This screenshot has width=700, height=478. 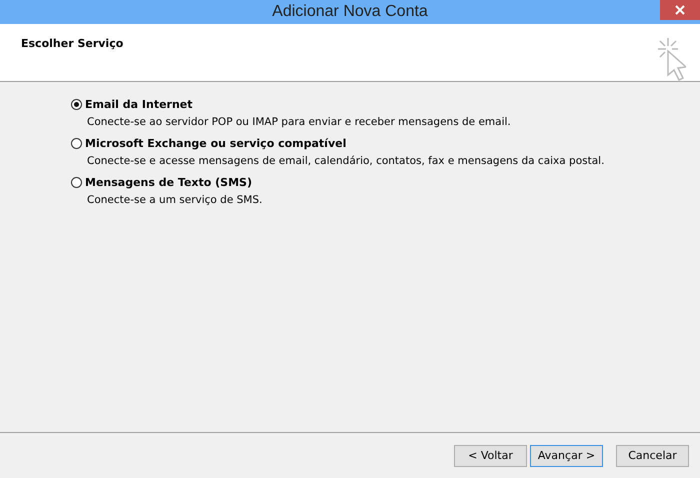 I want to click on close-button, so click(x=680, y=10).